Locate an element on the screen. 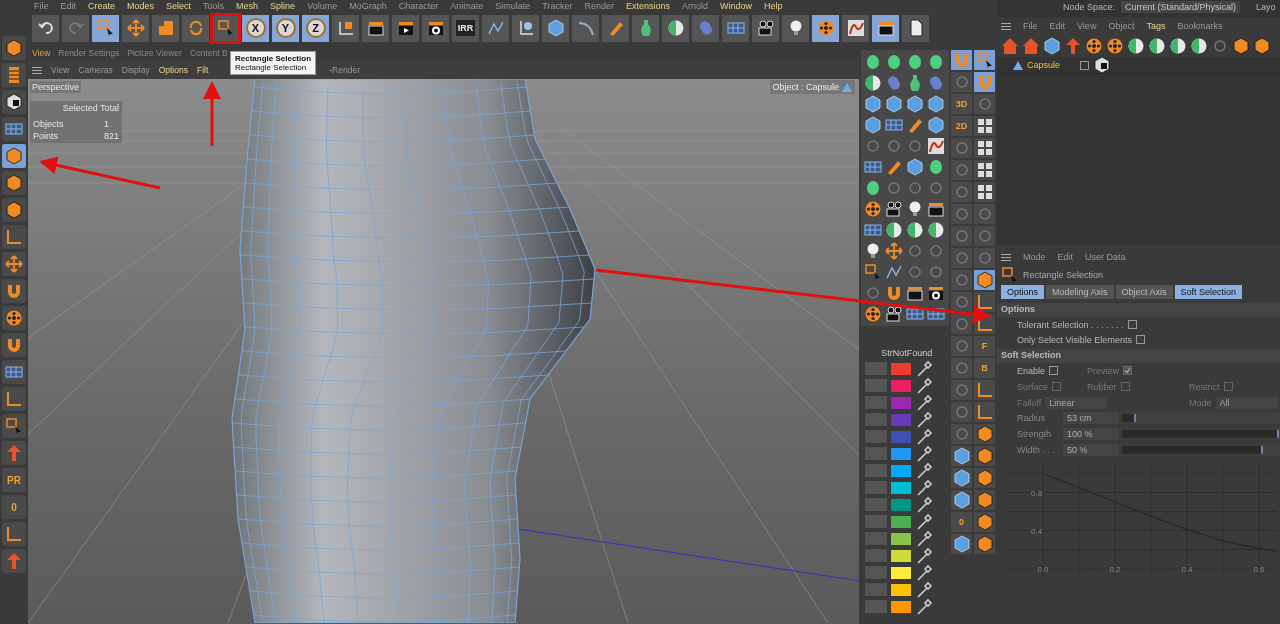  menu-item: Character is located at coordinates (418, 6).